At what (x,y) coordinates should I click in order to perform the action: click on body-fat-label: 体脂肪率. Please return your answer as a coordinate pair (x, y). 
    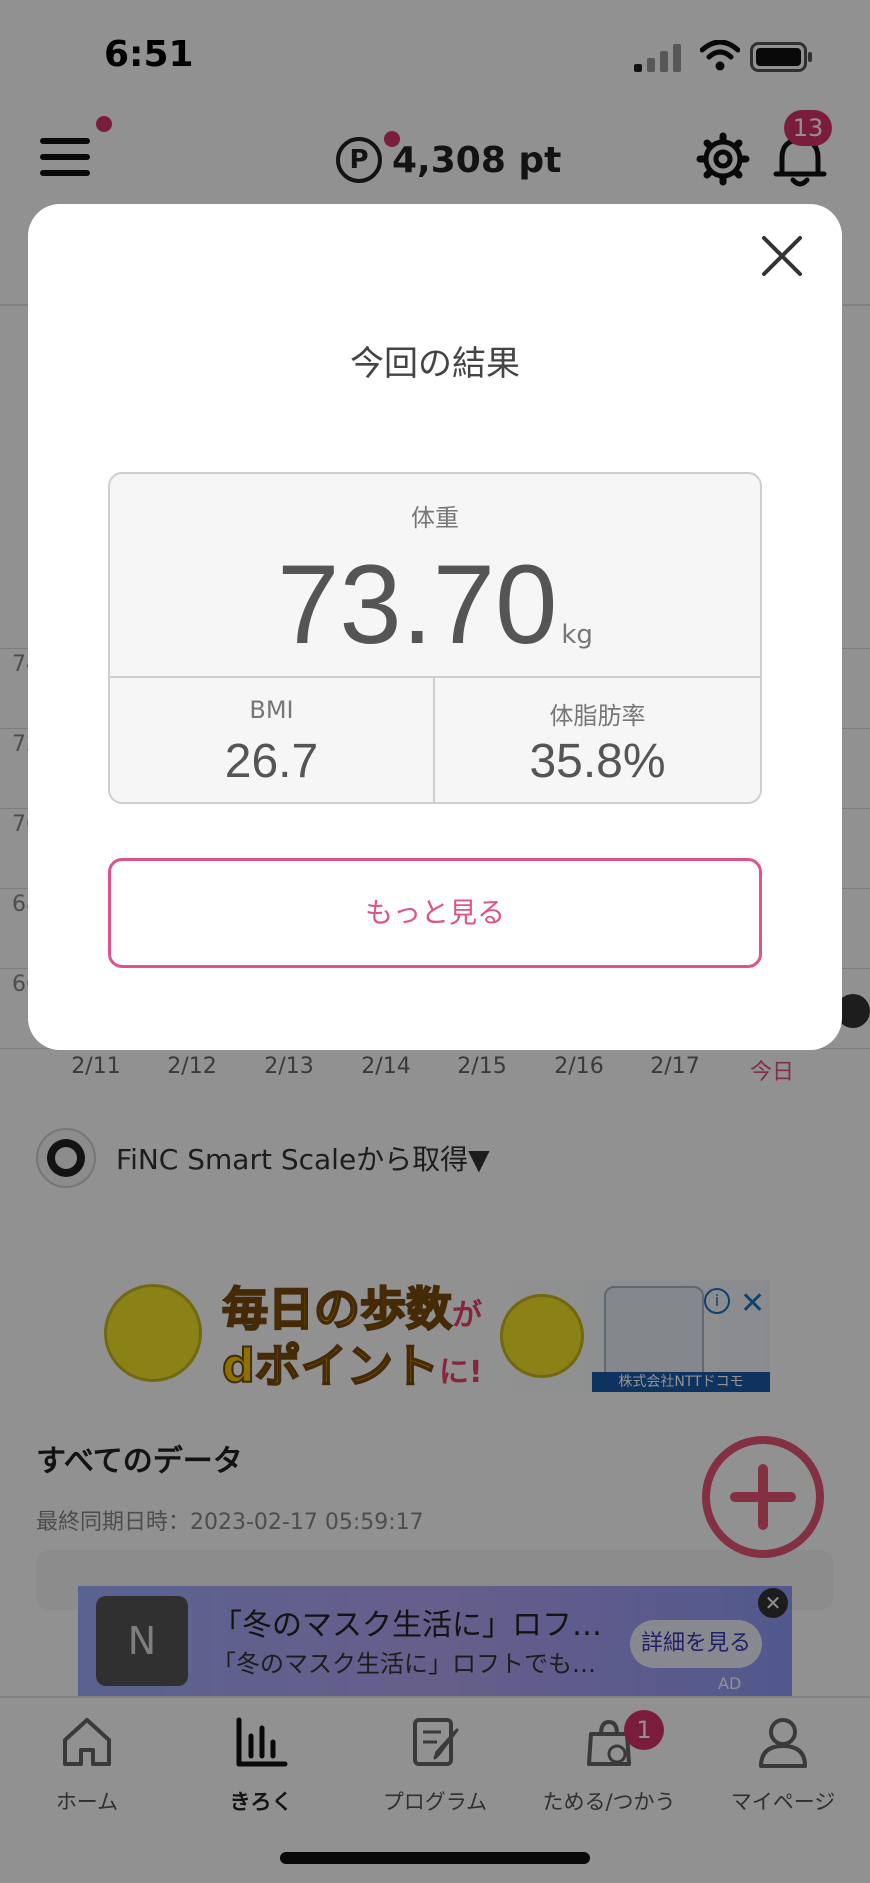
    Looking at the image, I should click on (597, 716).